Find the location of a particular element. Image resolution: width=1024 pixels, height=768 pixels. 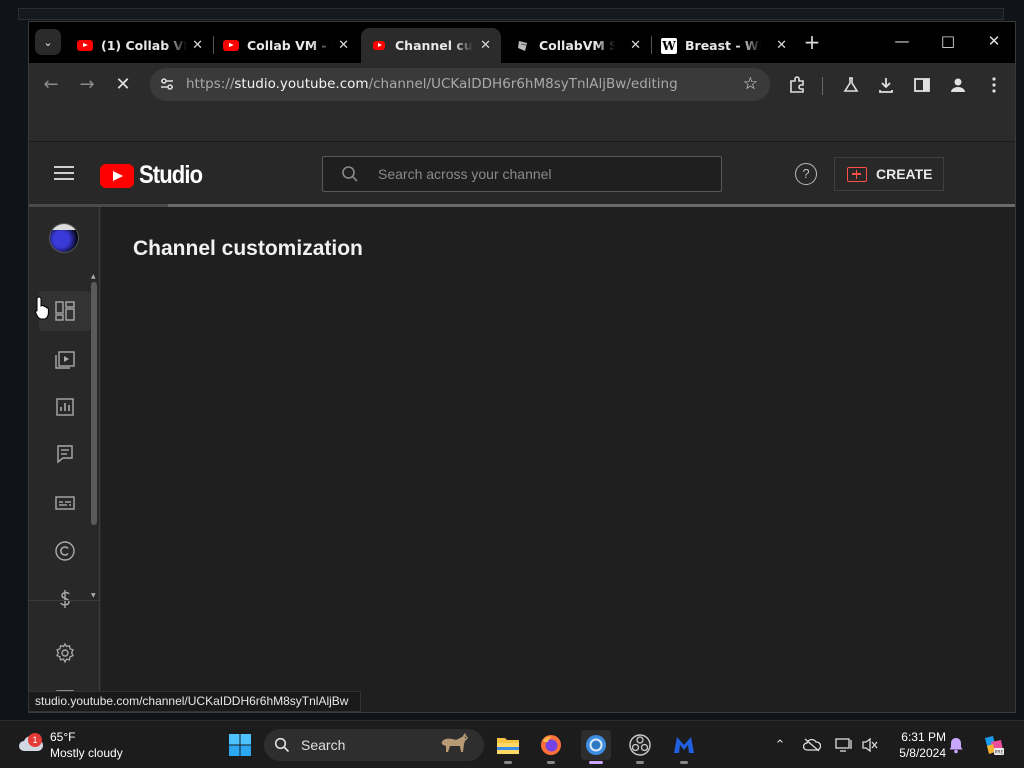

maximize-icon: □ is located at coordinates (948, 41).